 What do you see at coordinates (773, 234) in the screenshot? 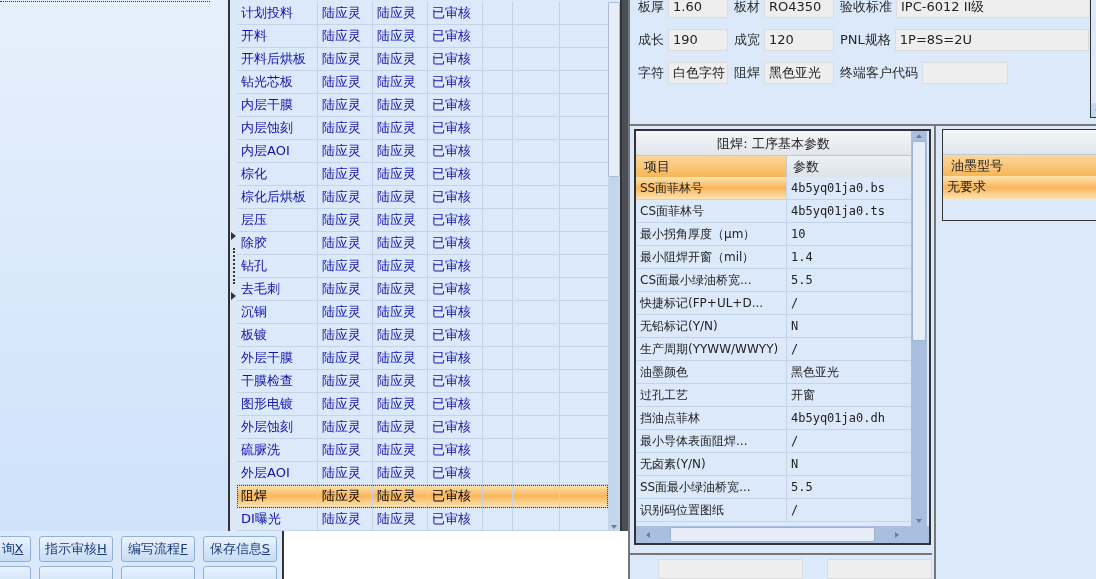
I see `table-row: 最小拐角厚度（μm） 10` at bounding box center [773, 234].